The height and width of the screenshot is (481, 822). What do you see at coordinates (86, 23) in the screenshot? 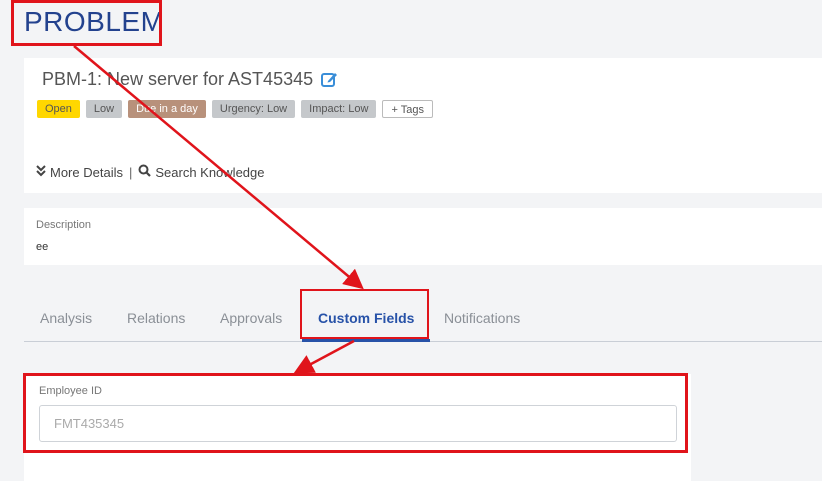
I see `annotation-box-title` at bounding box center [86, 23].